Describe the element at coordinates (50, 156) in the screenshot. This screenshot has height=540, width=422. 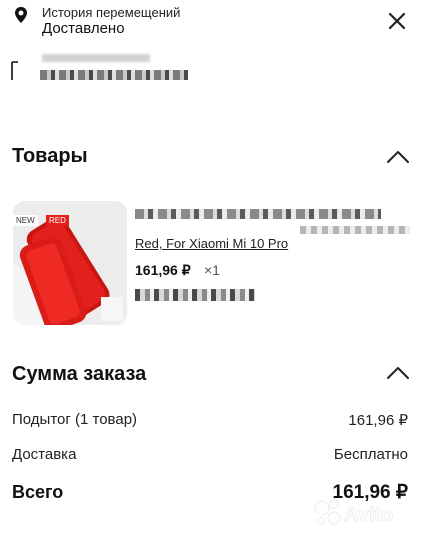
I see `products-section-title: Товары` at that location.